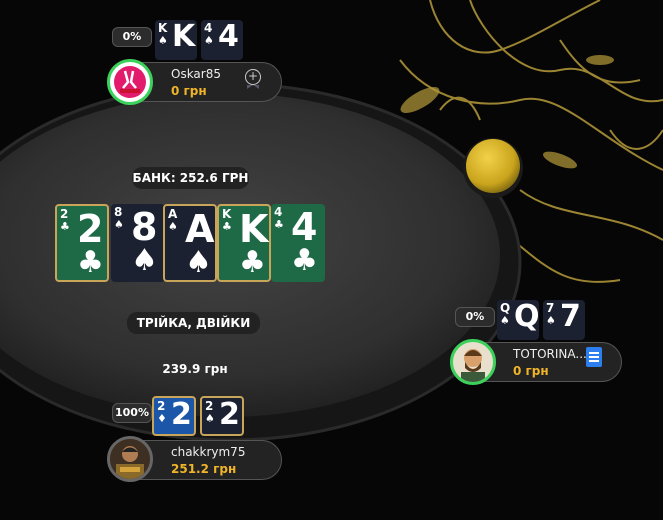 This screenshot has height=520, width=663. Describe the element at coordinates (208, 452) in the screenshot. I see `player-name-bottom: chakkrym75` at that location.